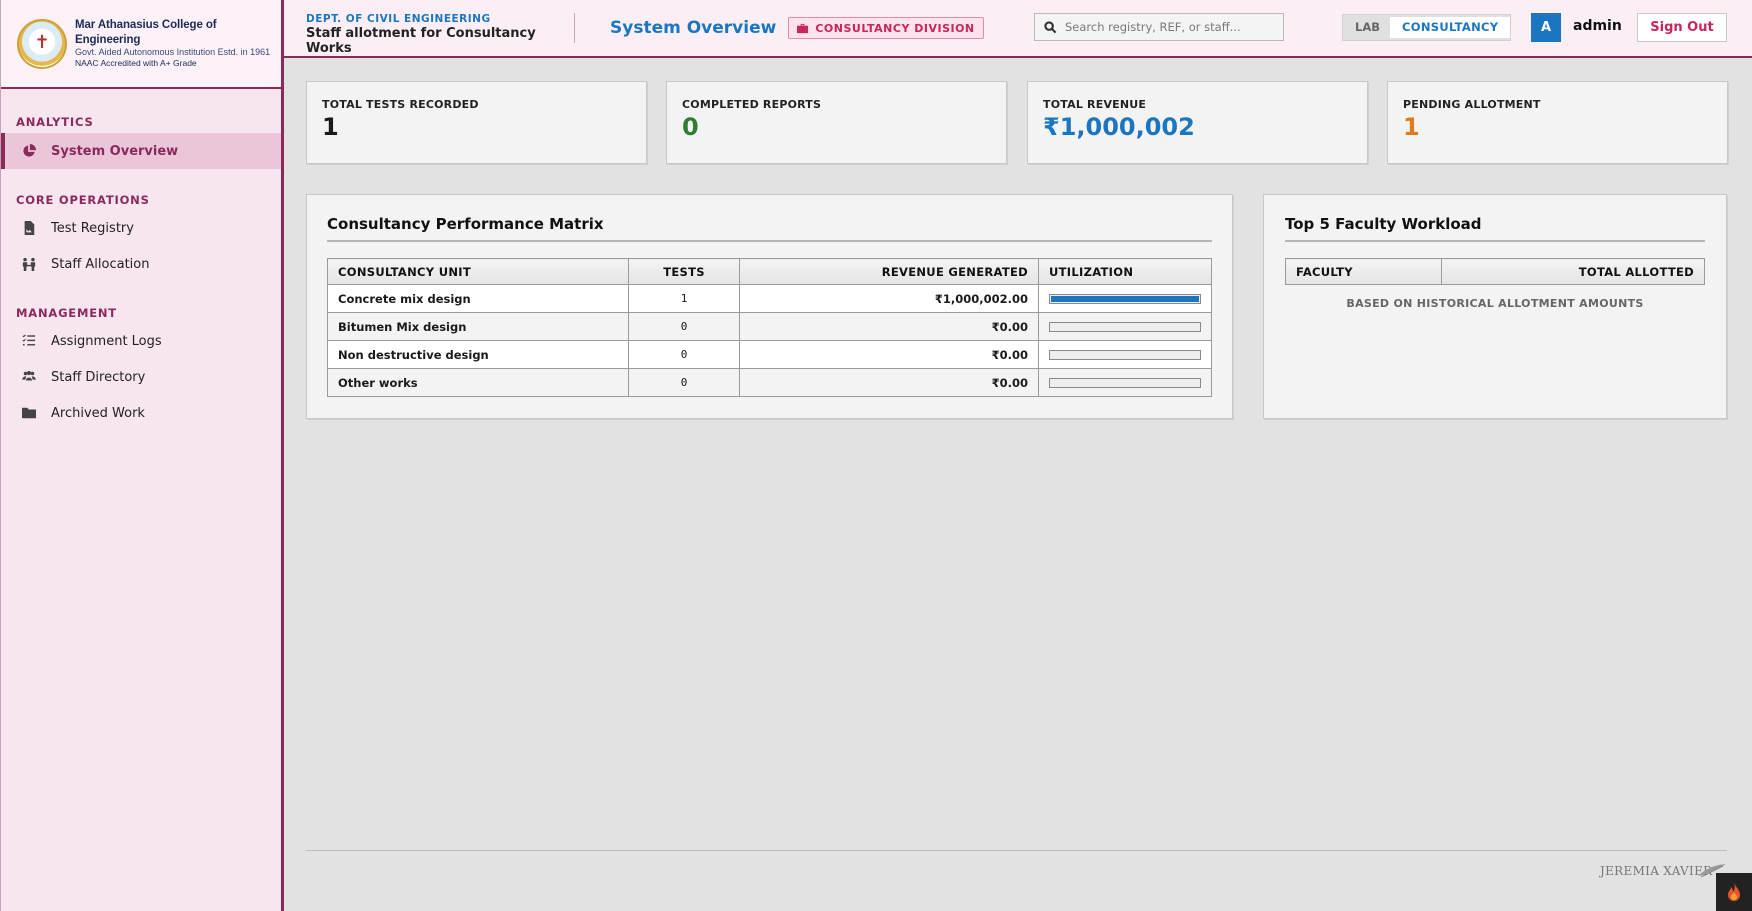  What do you see at coordinates (136, 63) in the screenshot?
I see `college-accreditation: NAAC Accredited with A+ Grade` at bounding box center [136, 63].